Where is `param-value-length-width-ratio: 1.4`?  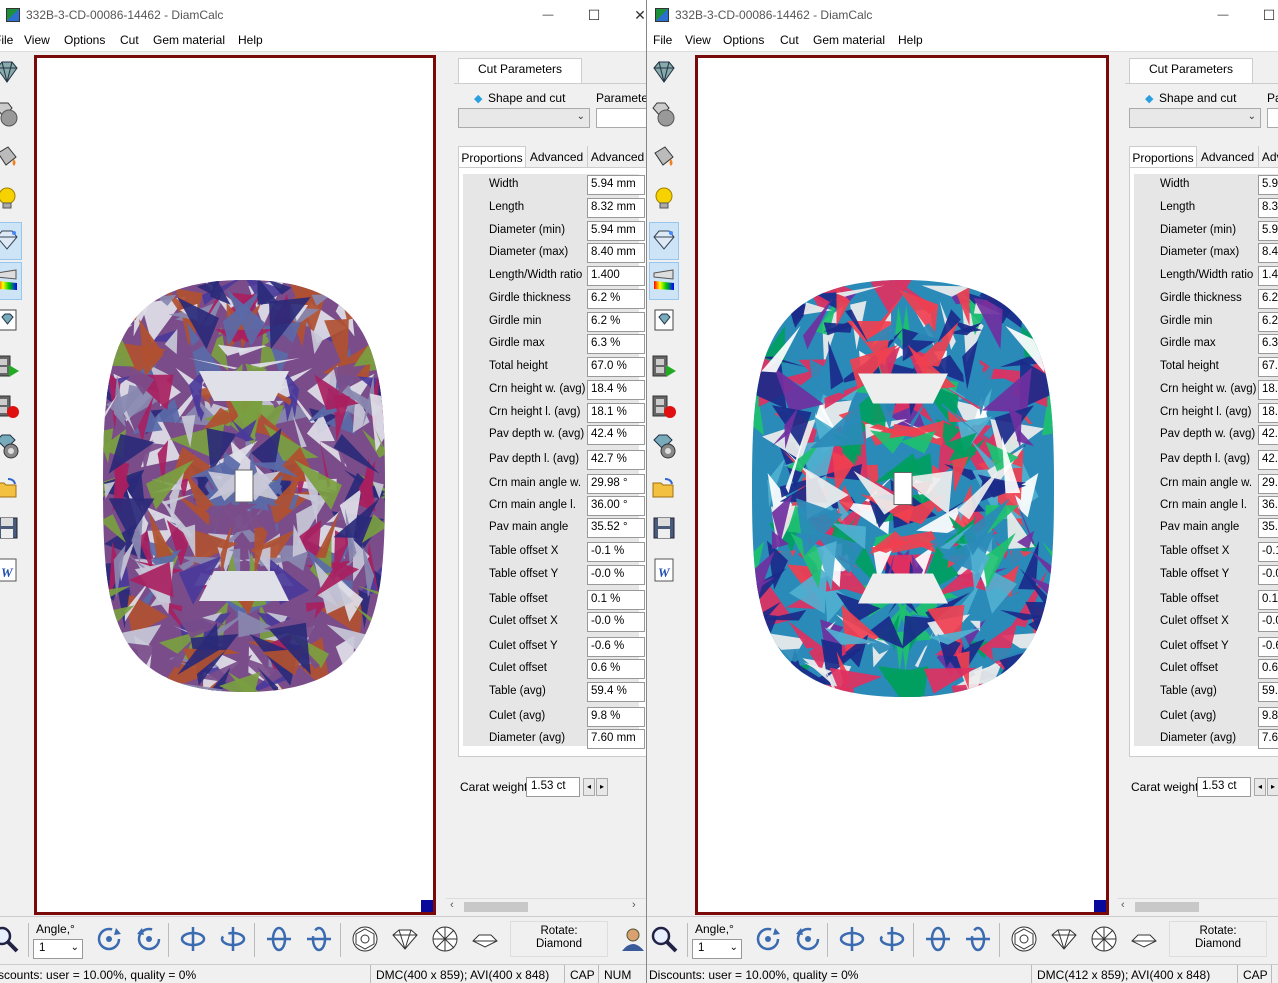 param-value-length-width-ratio: 1.4 is located at coordinates (1268, 276).